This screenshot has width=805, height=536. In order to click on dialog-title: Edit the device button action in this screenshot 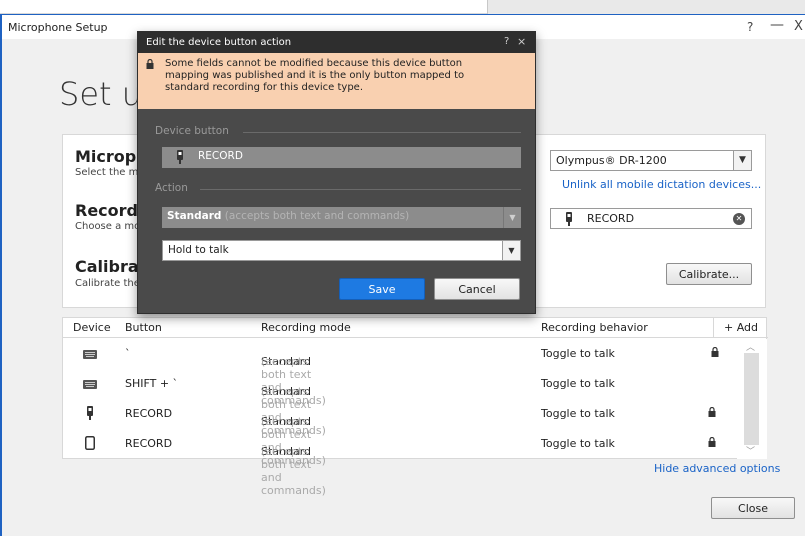, I will do `click(219, 42)`.